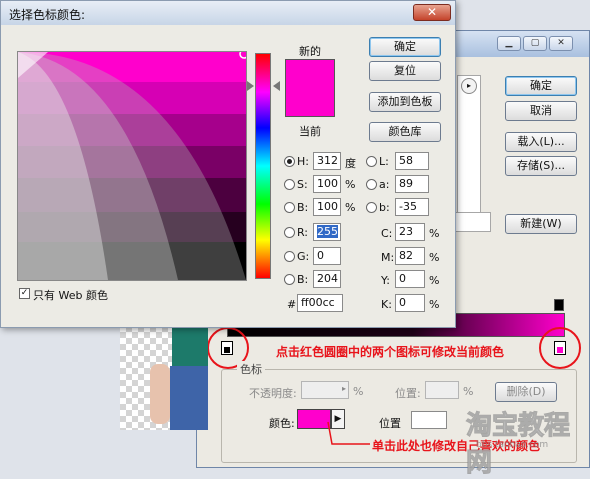 The height and width of the screenshot is (479, 590). Describe the element at coordinates (560, 348) in the screenshot. I see `highlight-circle-right` at that location.